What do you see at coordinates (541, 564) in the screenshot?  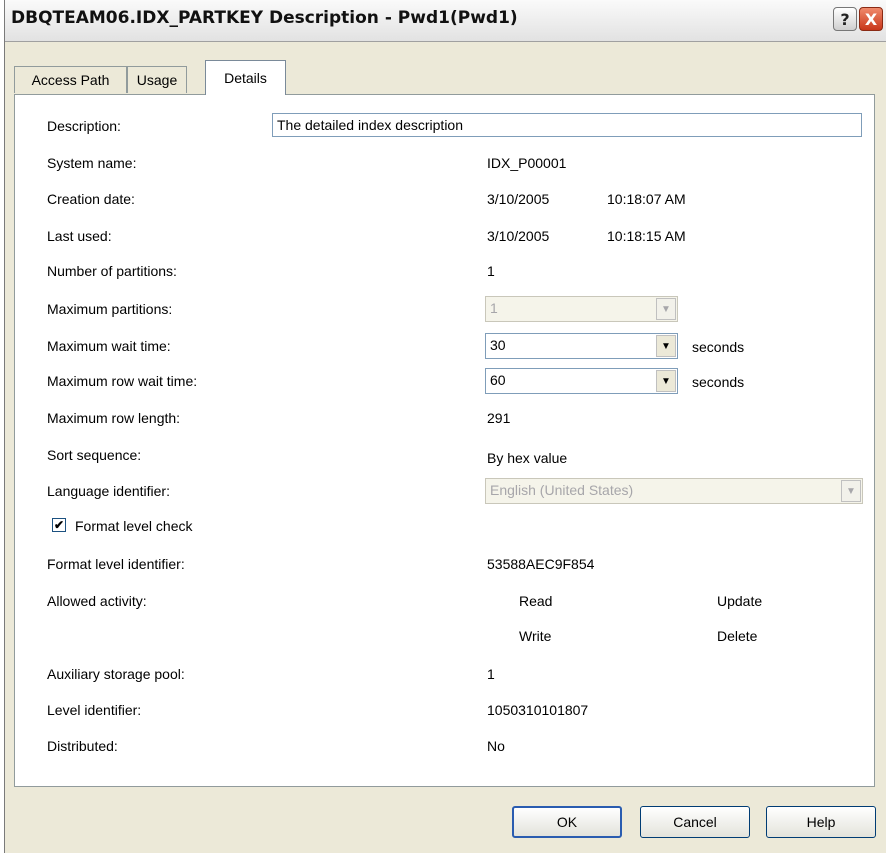 I see `format-level-identifier-value: 53588AEC9F854` at bounding box center [541, 564].